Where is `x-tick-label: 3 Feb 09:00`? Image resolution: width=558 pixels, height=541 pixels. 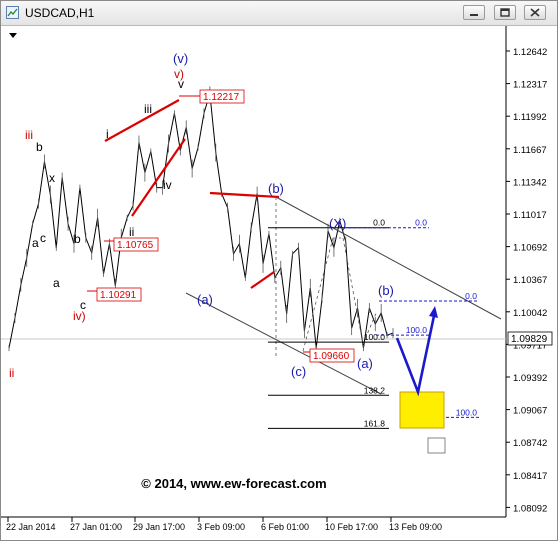 x-tick-label: 3 Feb 09:00 is located at coordinates (221, 527).